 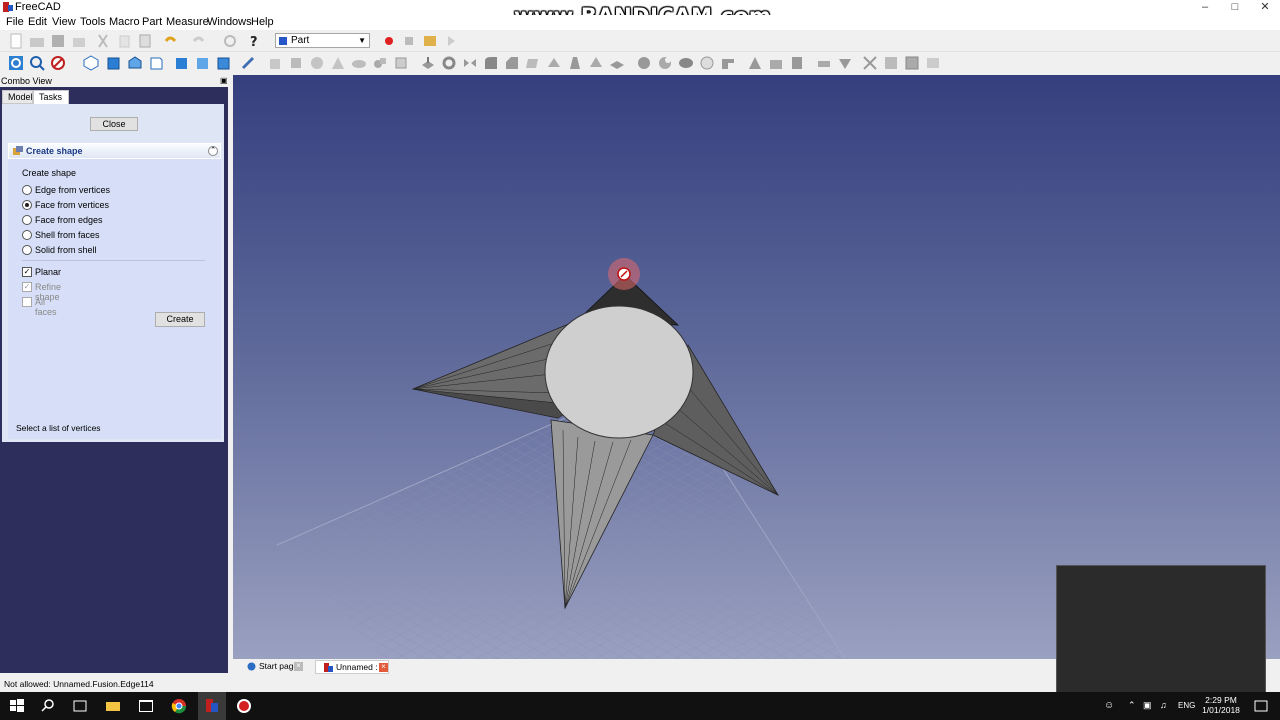 What do you see at coordinates (16, 63) in the screenshot?
I see `fit-all-icon` at bounding box center [16, 63].